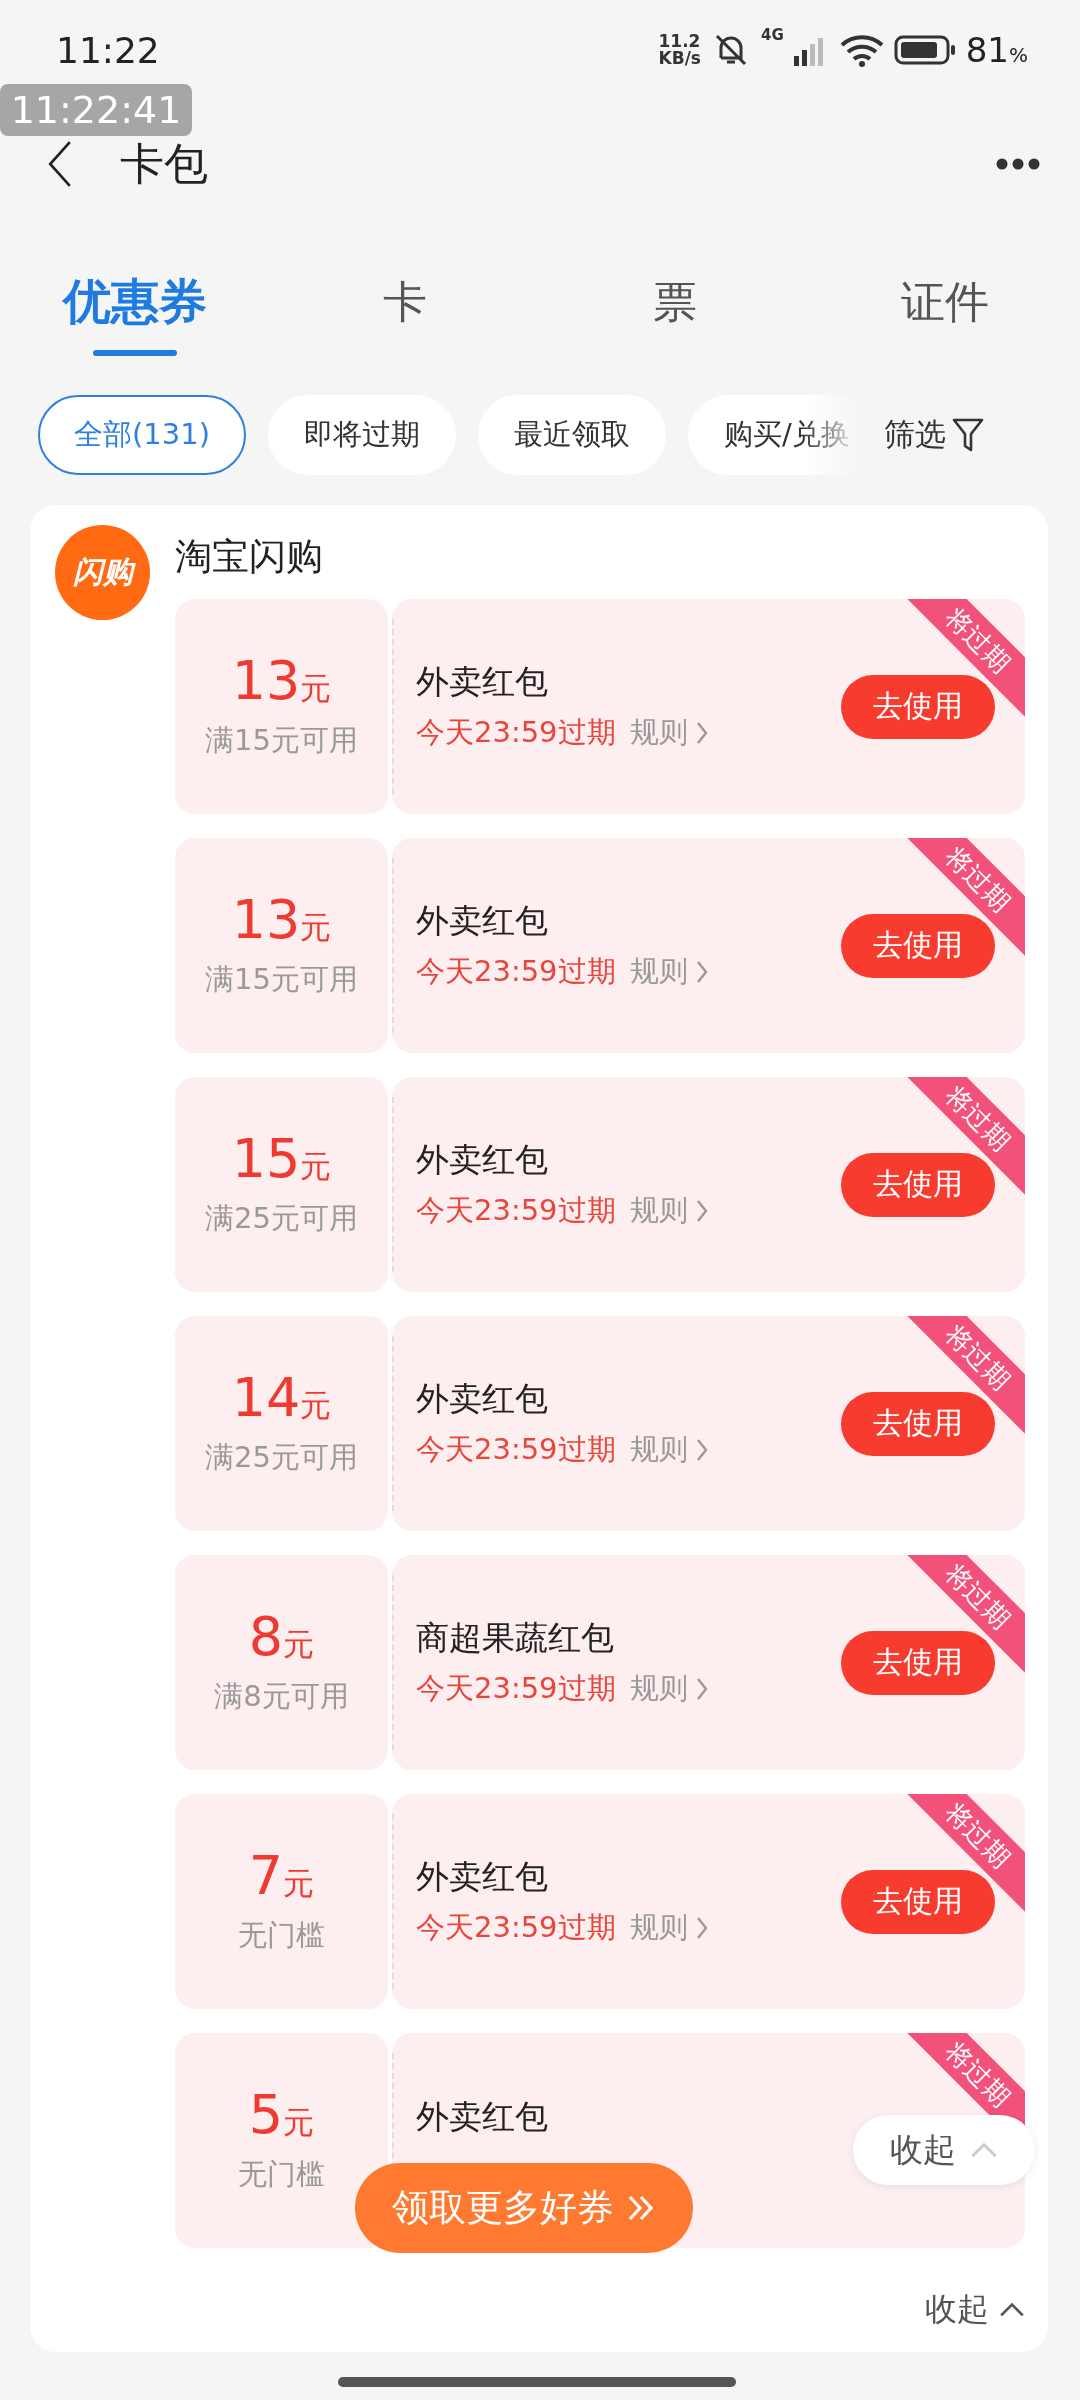 This screenshot has height=2400, width=1080. I want to click on battery-level: 81%, so click(996, 50).